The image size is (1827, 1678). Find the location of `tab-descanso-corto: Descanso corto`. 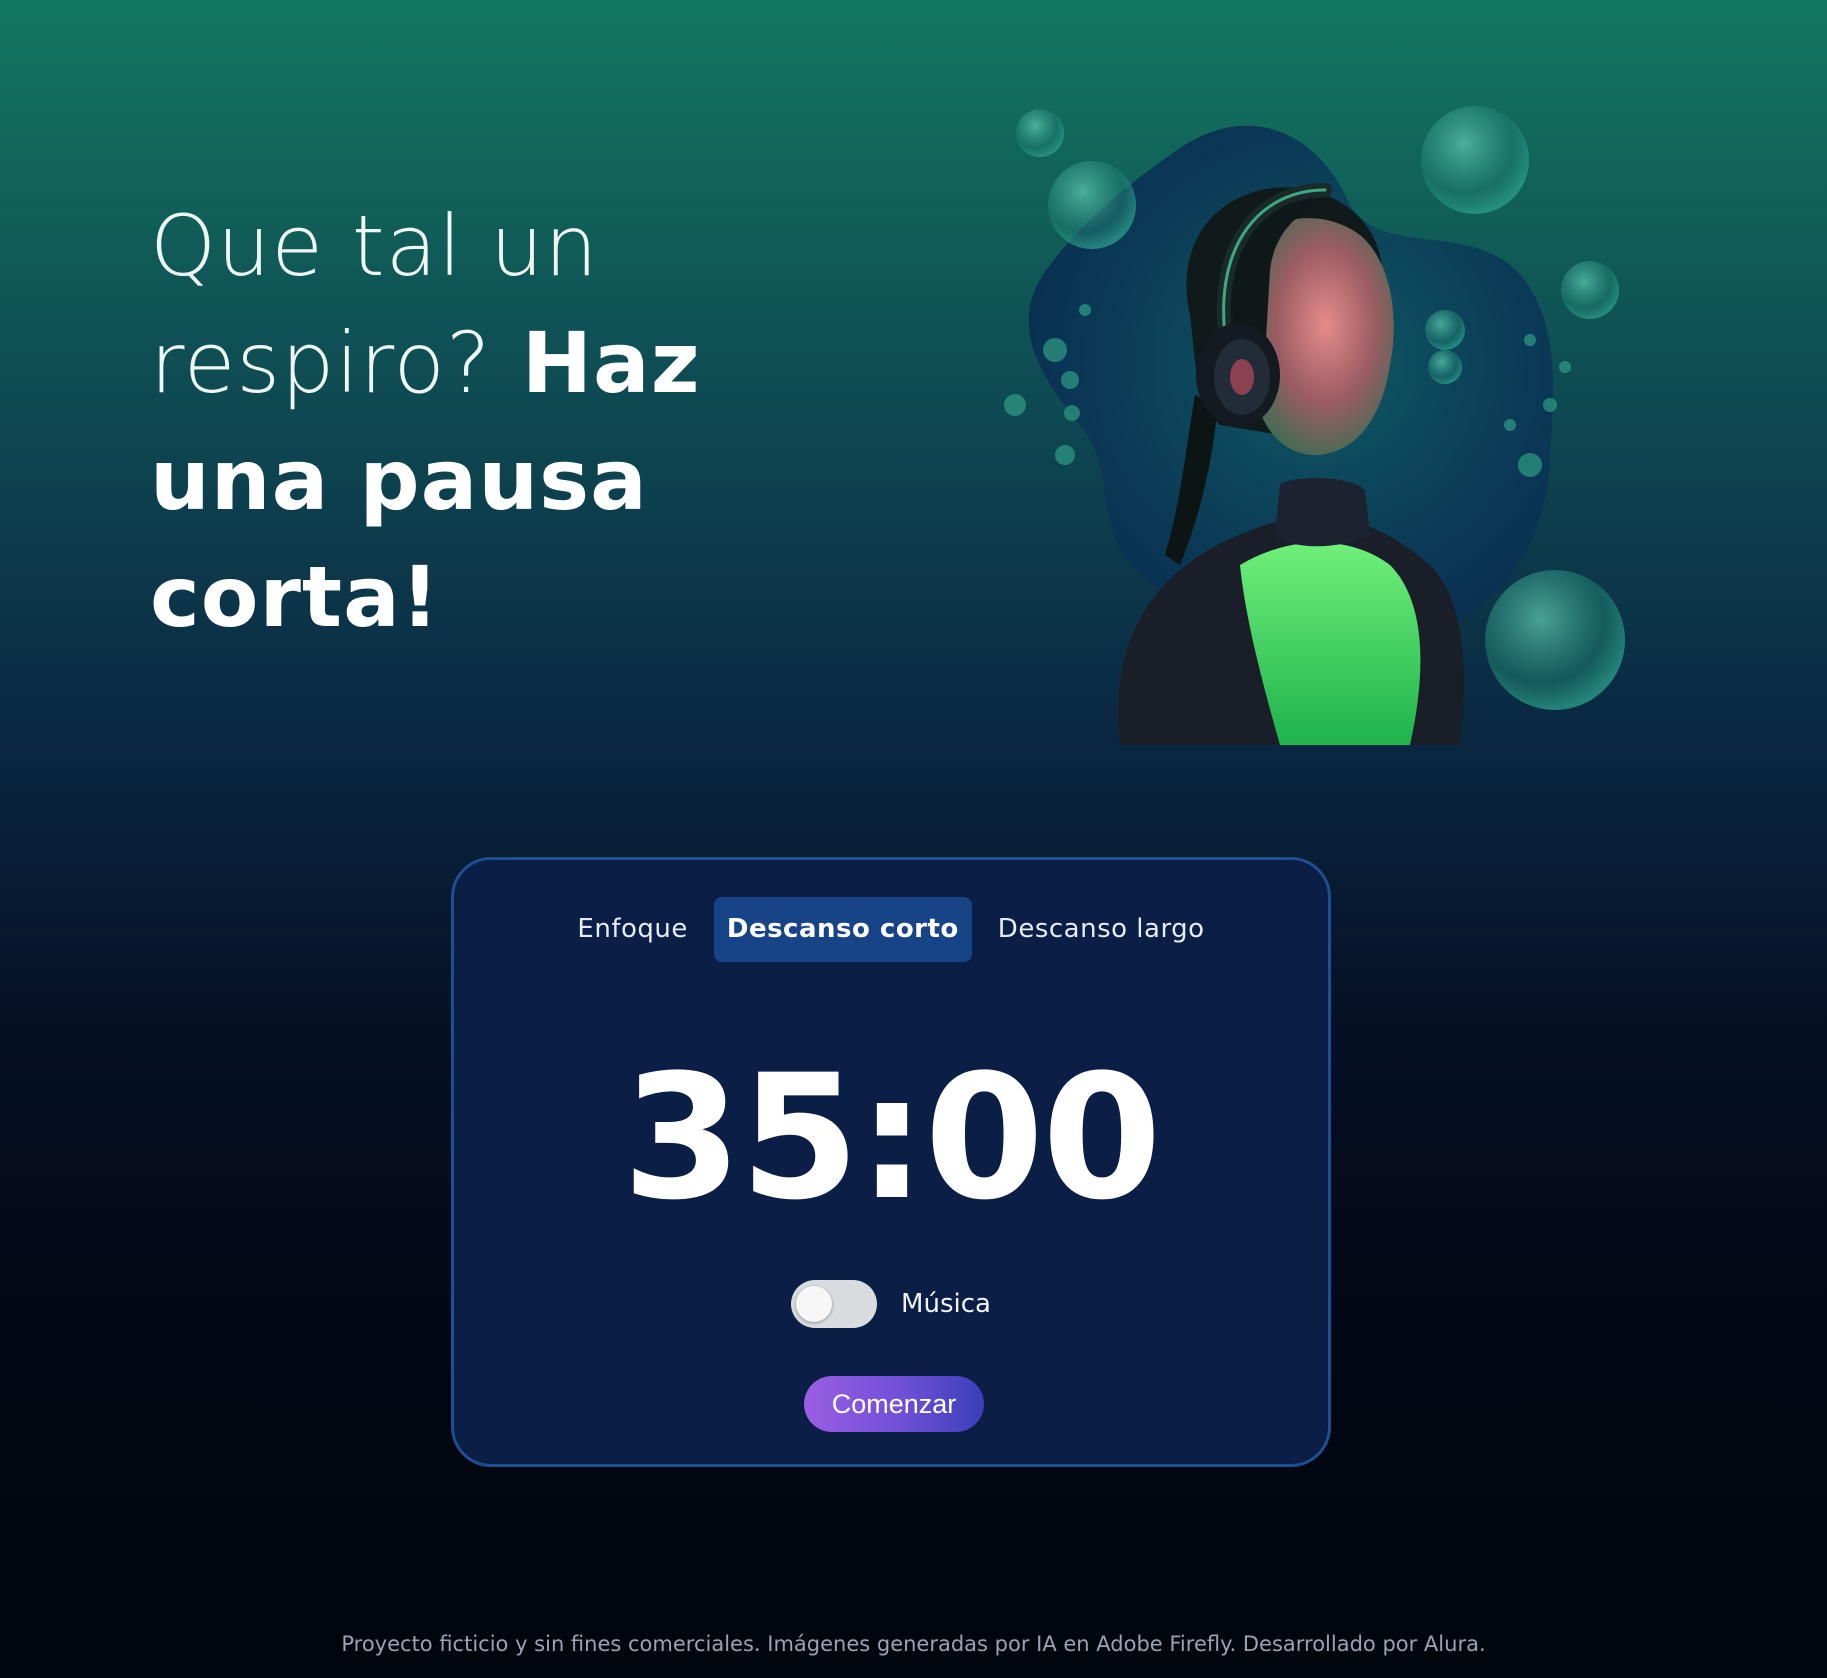

tab-descanso-corto: Descanso corto is located at coordinates (842, 929).